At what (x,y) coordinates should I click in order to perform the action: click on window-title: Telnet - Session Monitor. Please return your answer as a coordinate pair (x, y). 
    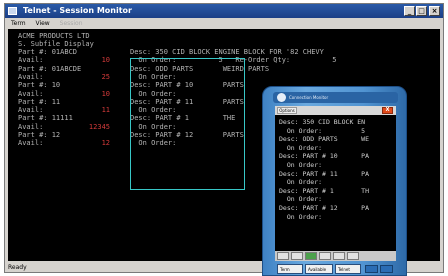
    Looking at the image, I should click on (77, 10).